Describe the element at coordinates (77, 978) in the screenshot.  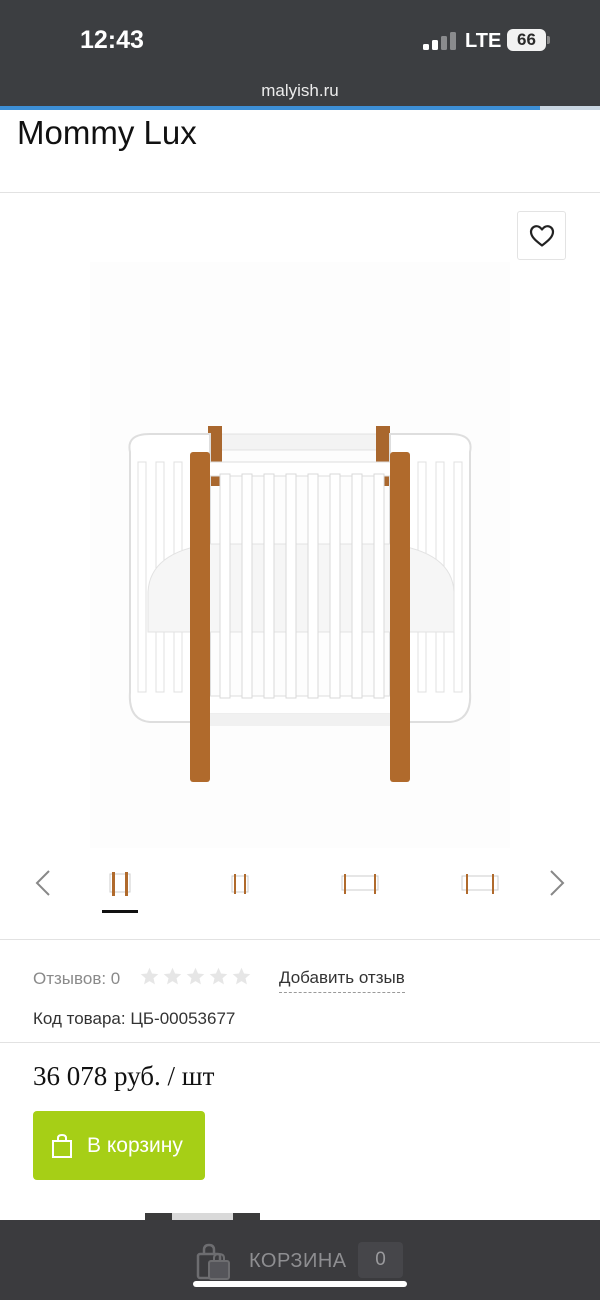
I see `reviews-count: Отзывов: 0` at that location.